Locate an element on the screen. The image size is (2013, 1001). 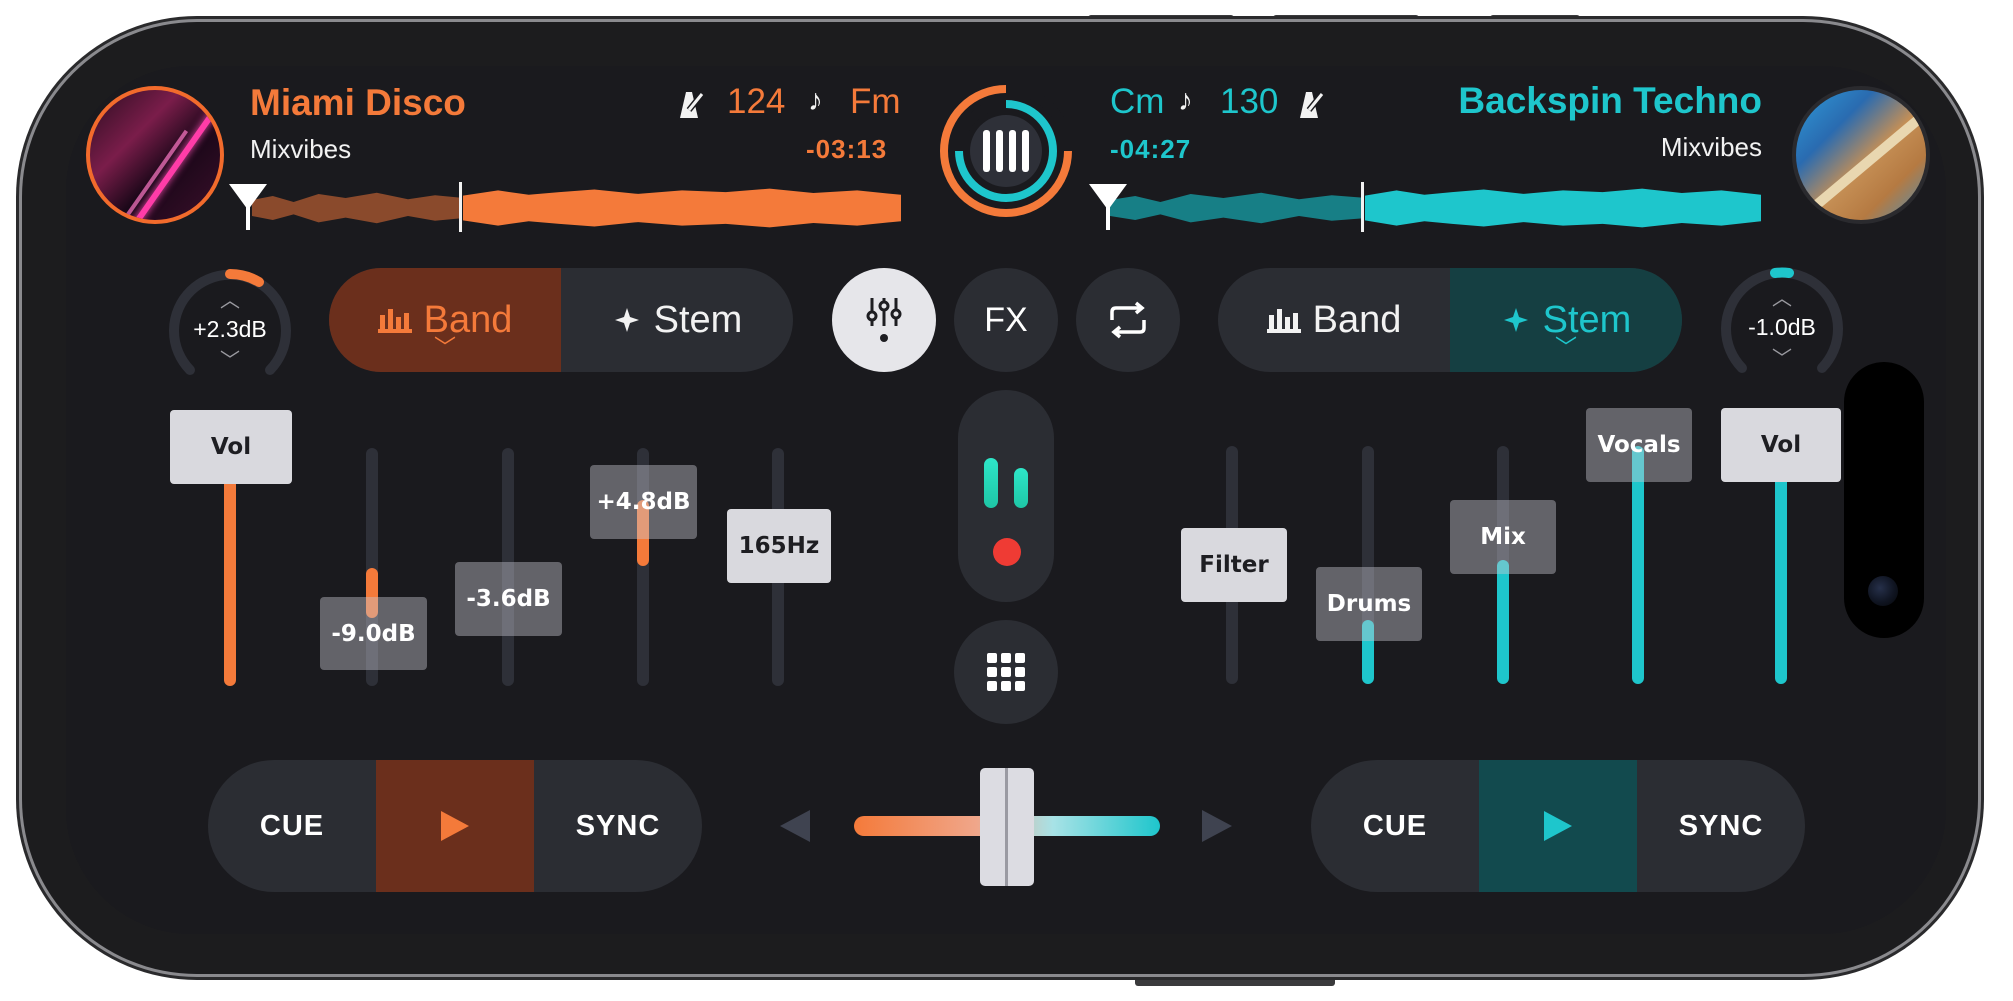
mixer-icon is located at coordinates (884, 320).